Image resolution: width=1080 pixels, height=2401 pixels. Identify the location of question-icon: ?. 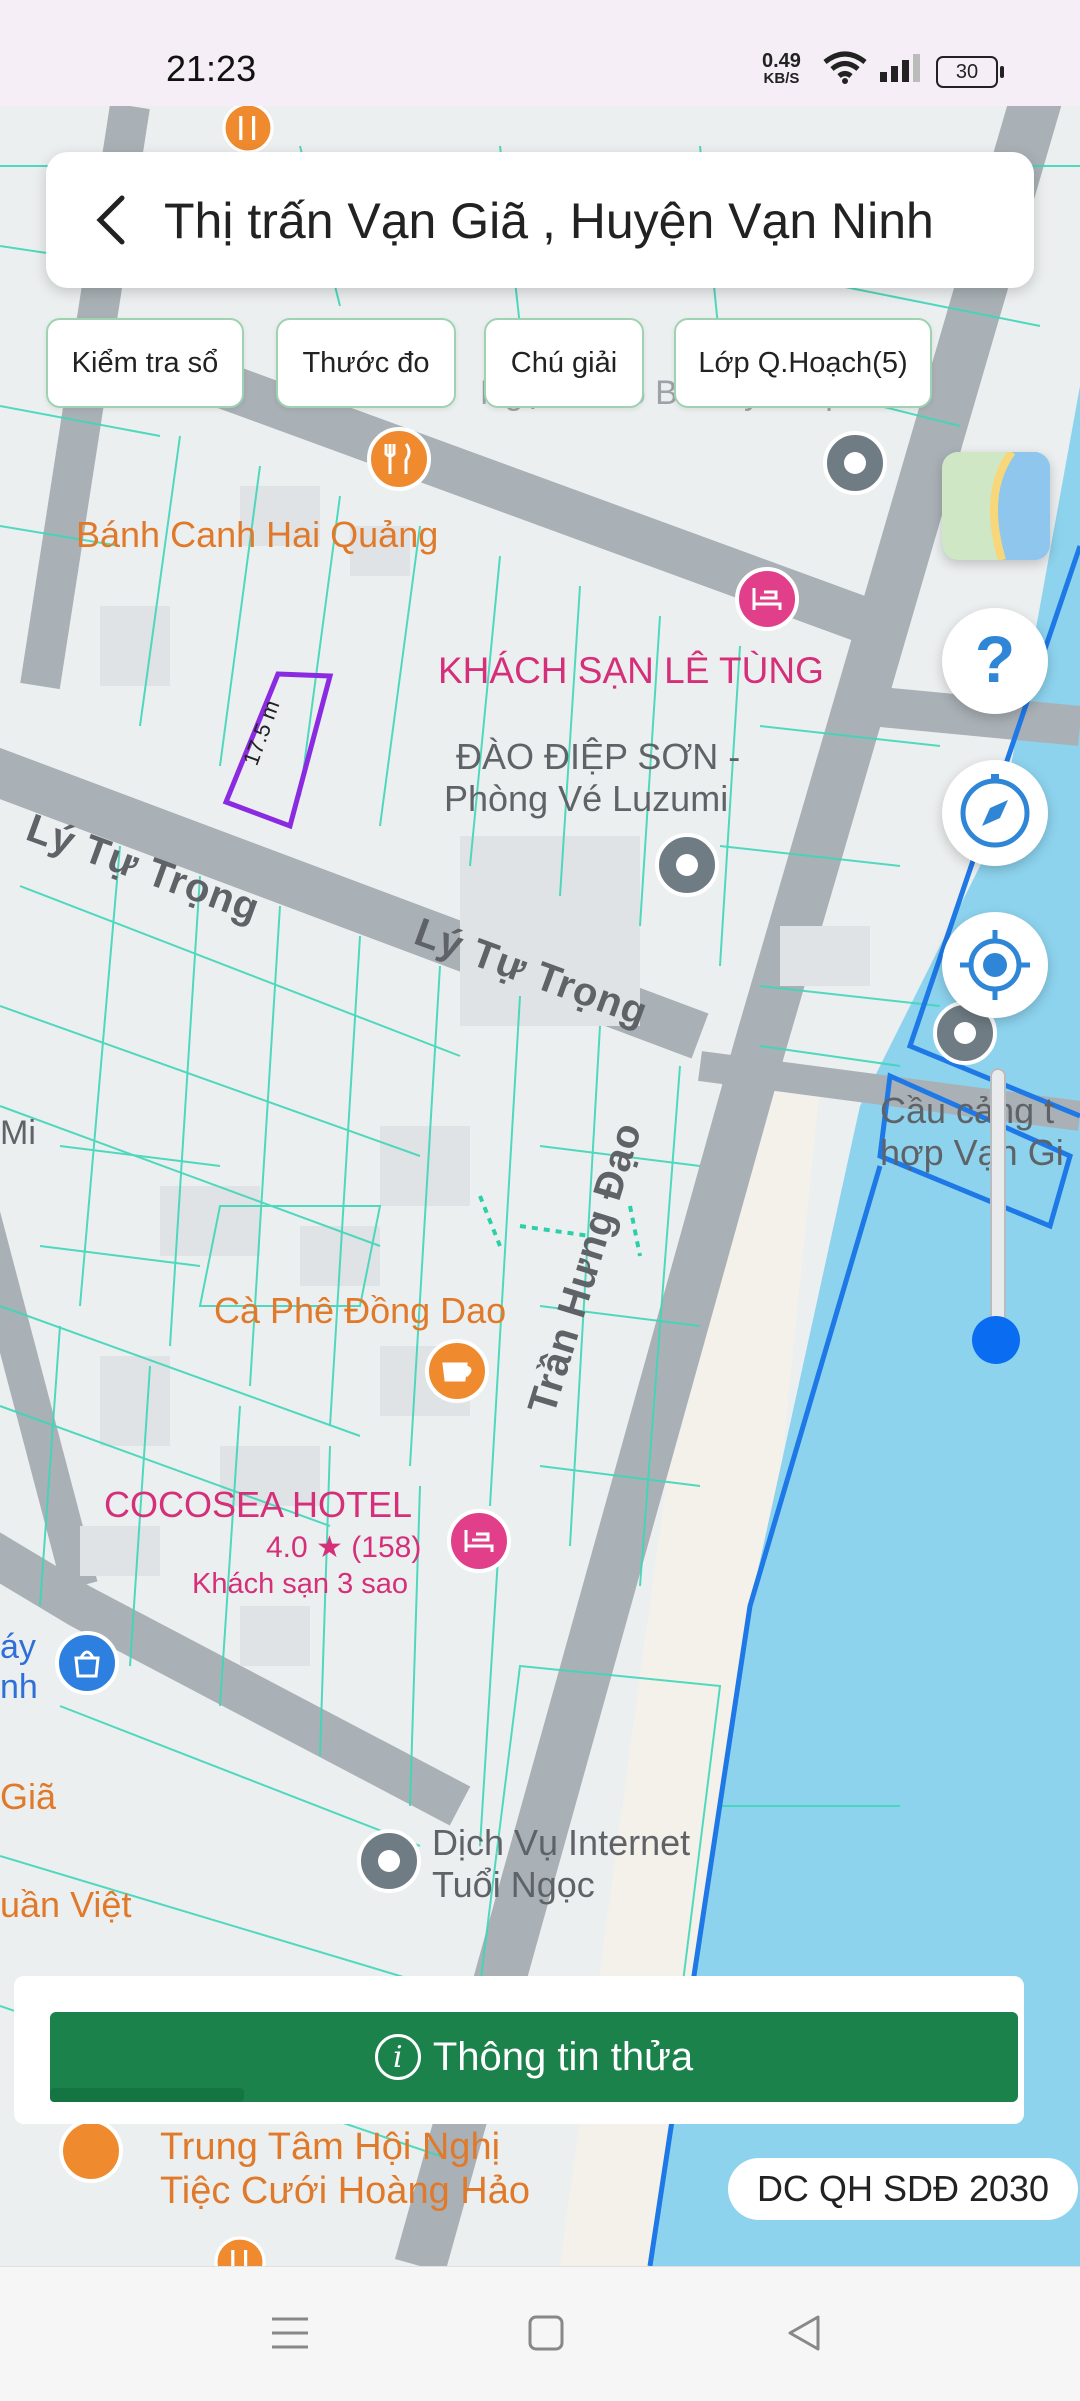
(995, 659).